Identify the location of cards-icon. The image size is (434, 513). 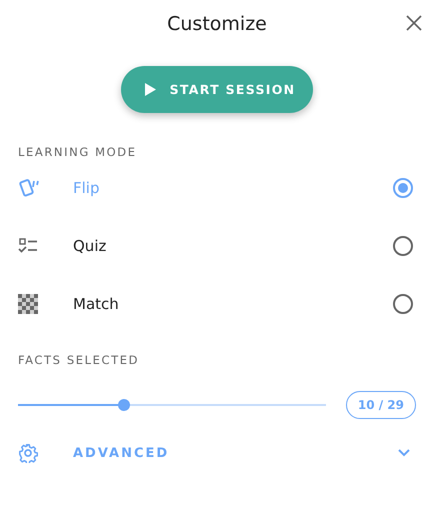
(29, 188).